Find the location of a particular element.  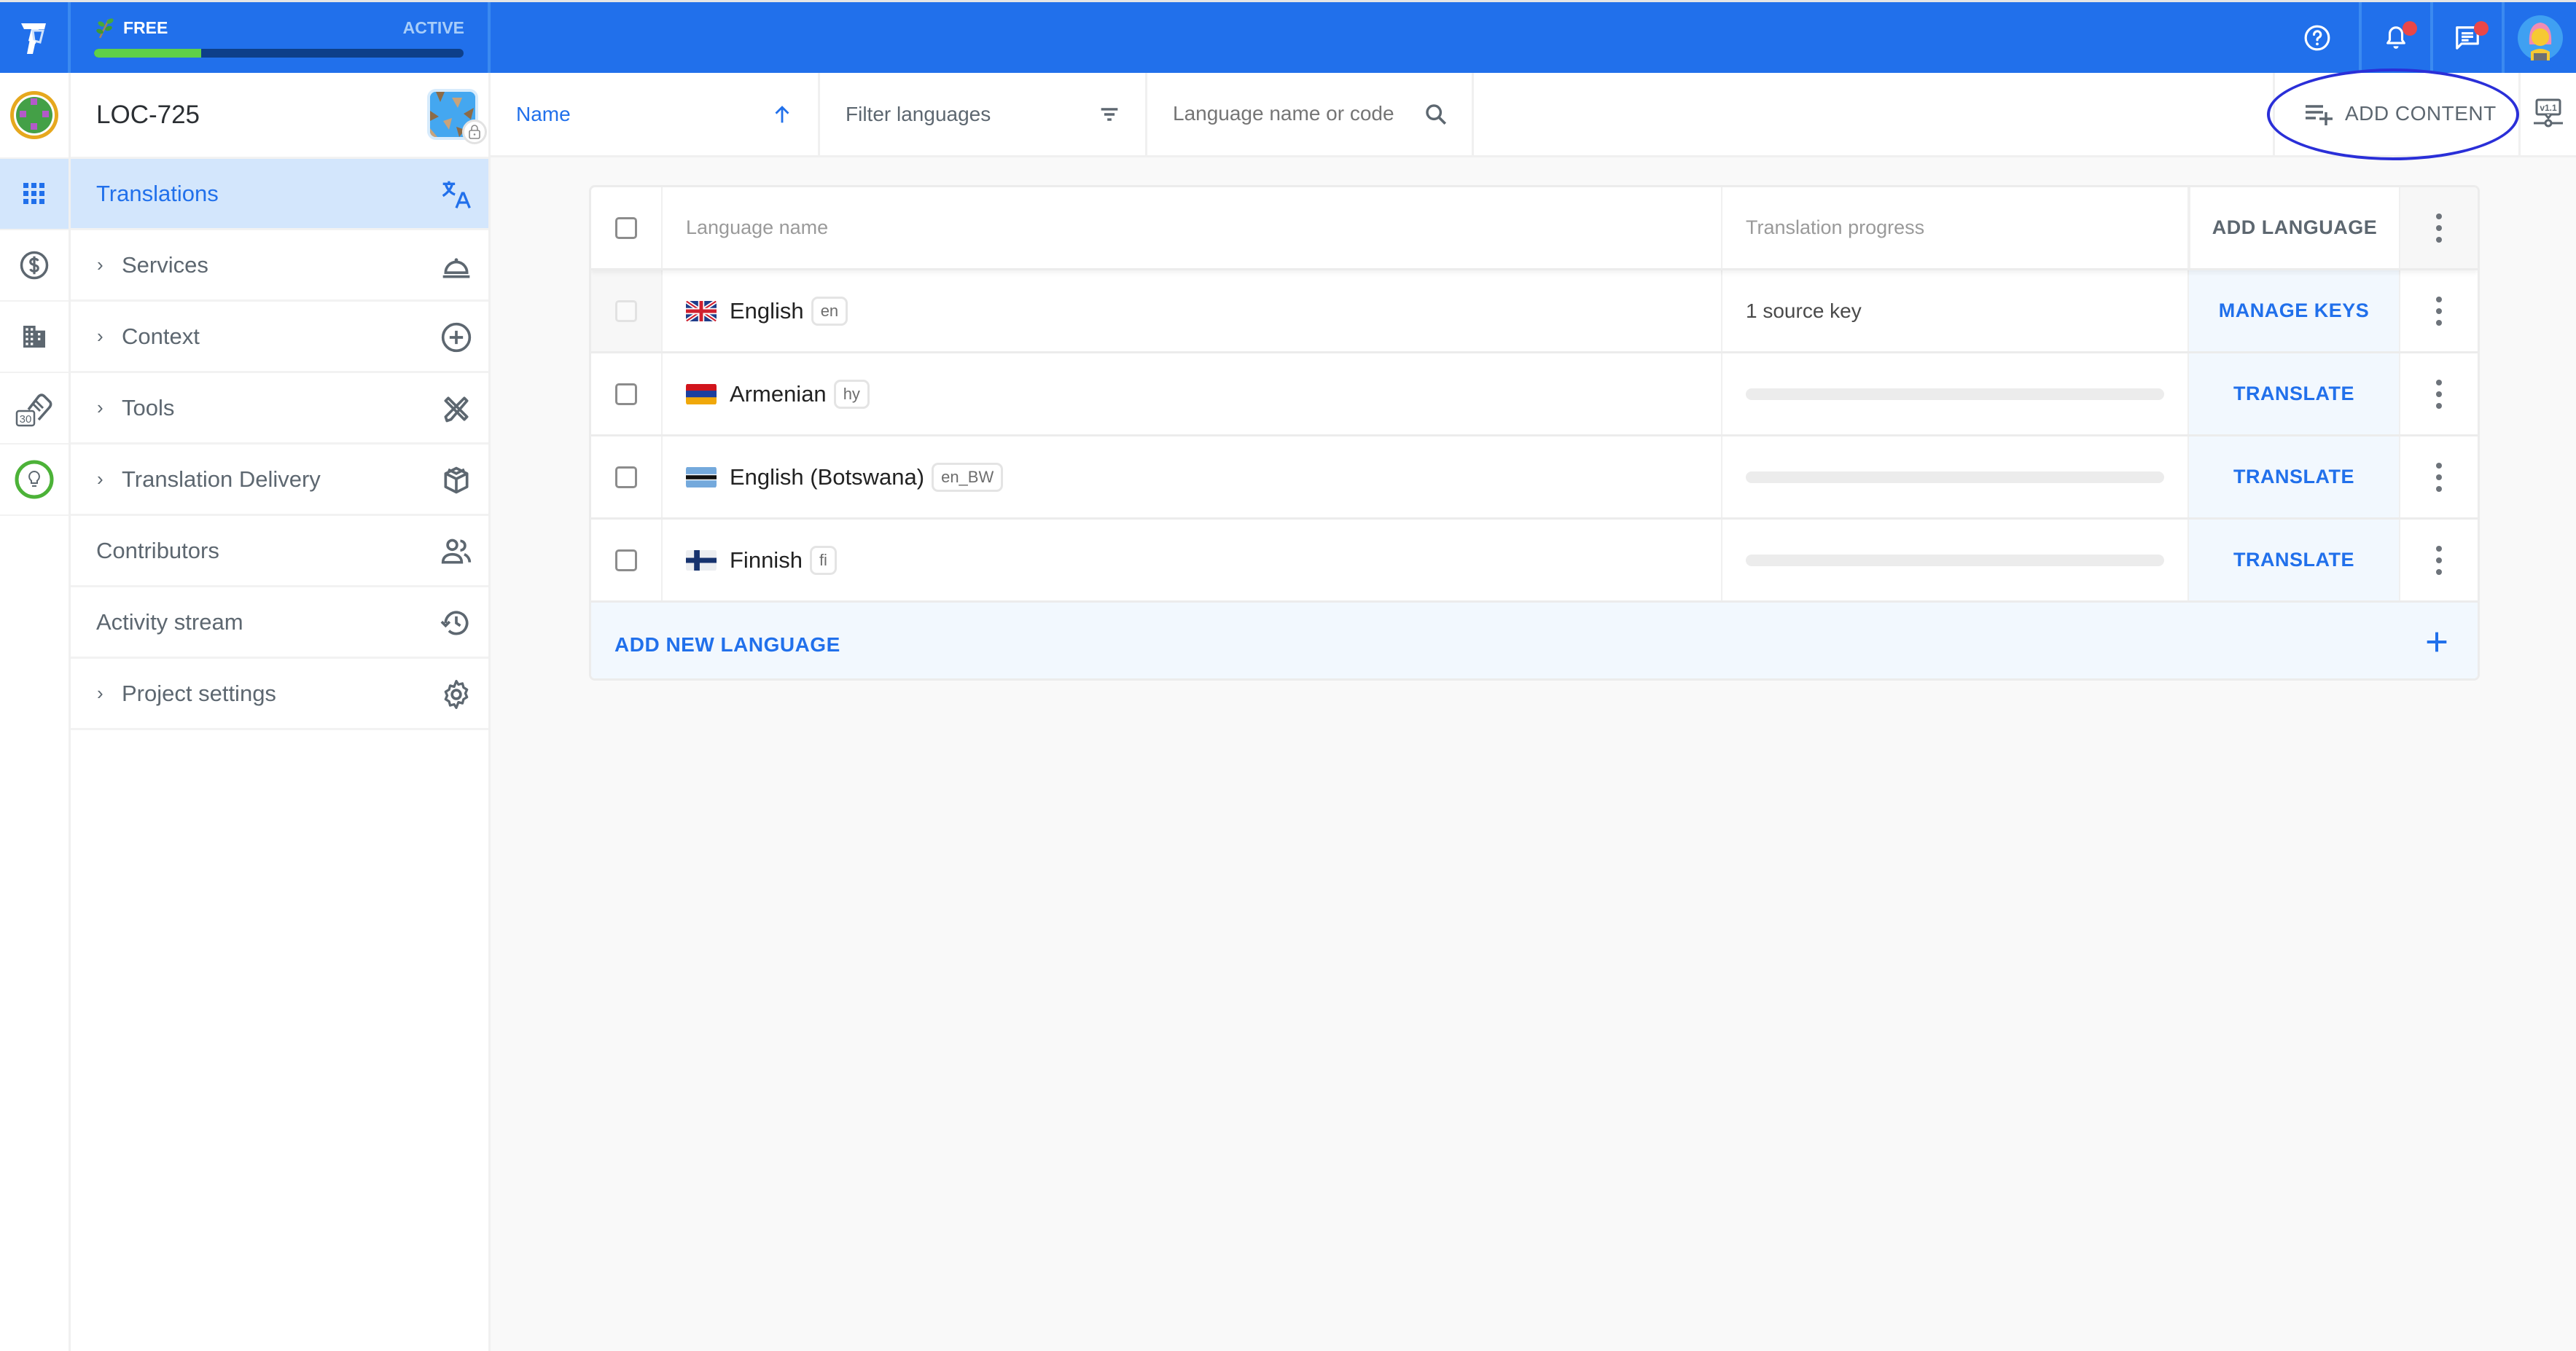

filter-label: Filter languages is located at coordinates (919, 113).